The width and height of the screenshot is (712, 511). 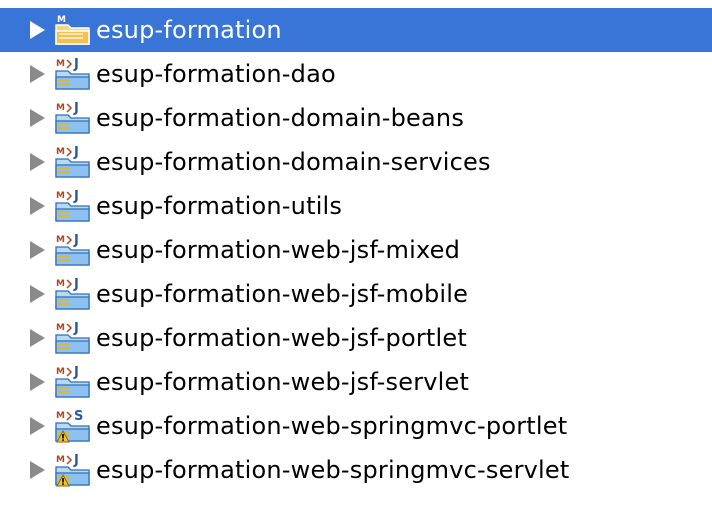 What do you see at coordinates (280, 118) in the screenshot?
I see `tree-item-label: esup-formation-domain-beans` at bounding box center [280, 118].